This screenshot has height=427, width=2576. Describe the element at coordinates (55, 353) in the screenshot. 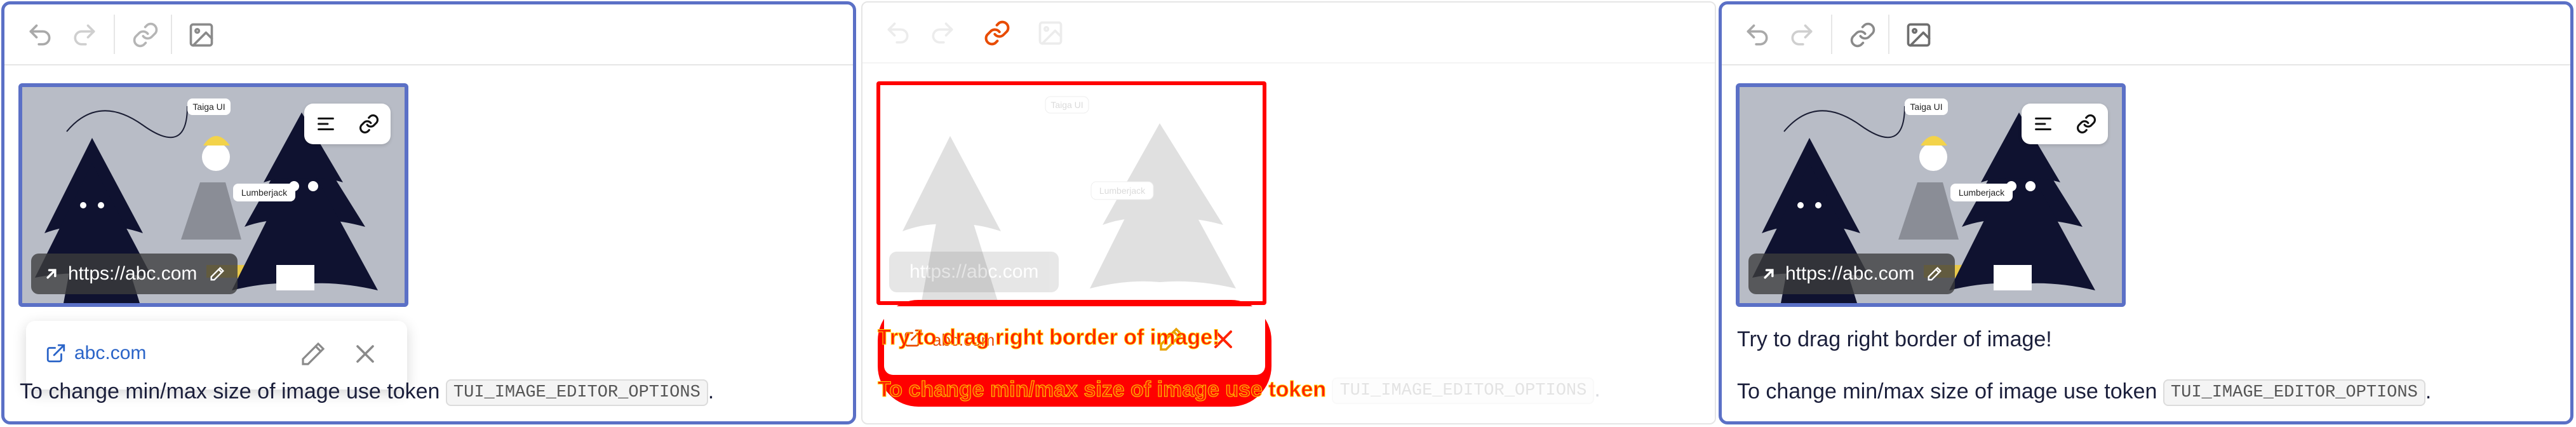

I see `external-link-icon` at that location.